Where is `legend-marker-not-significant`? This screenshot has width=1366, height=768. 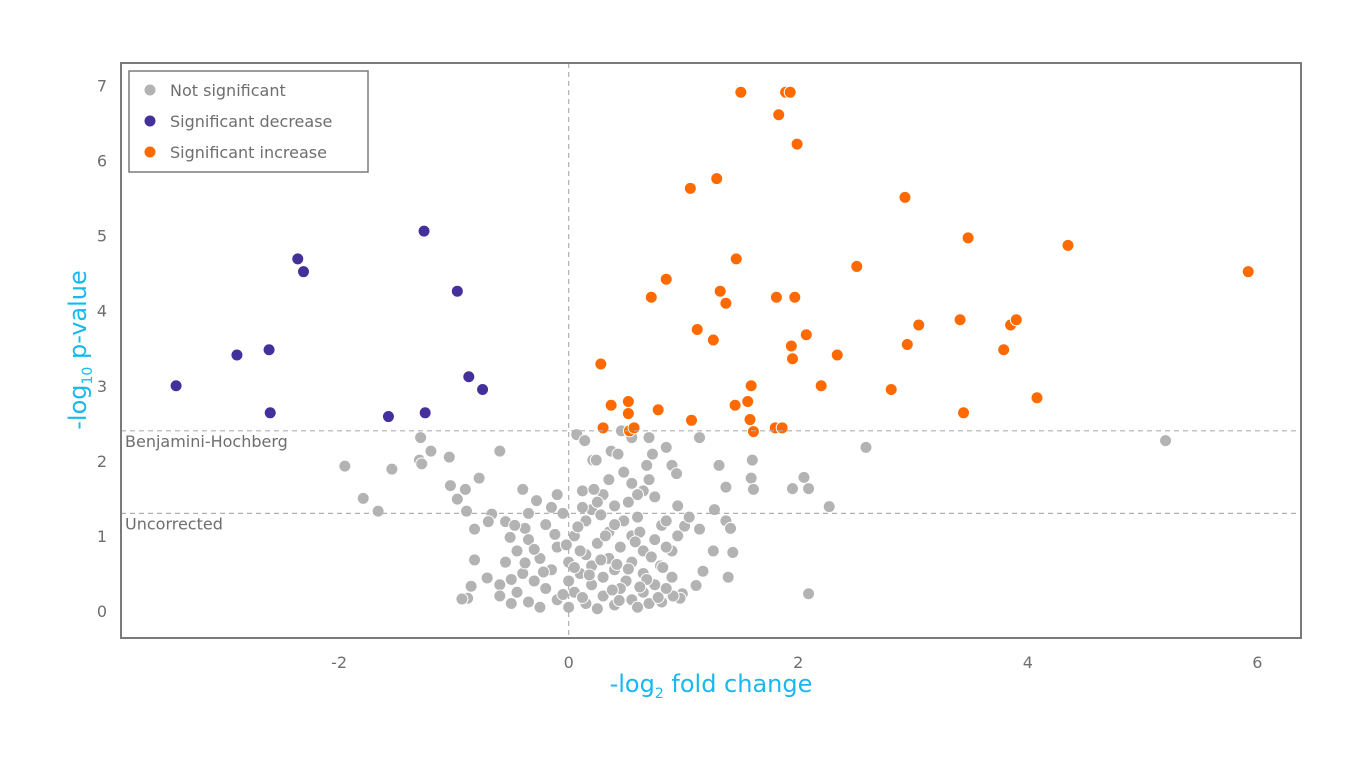
legend-marker-not-significant is located at coordinates (150, 90).